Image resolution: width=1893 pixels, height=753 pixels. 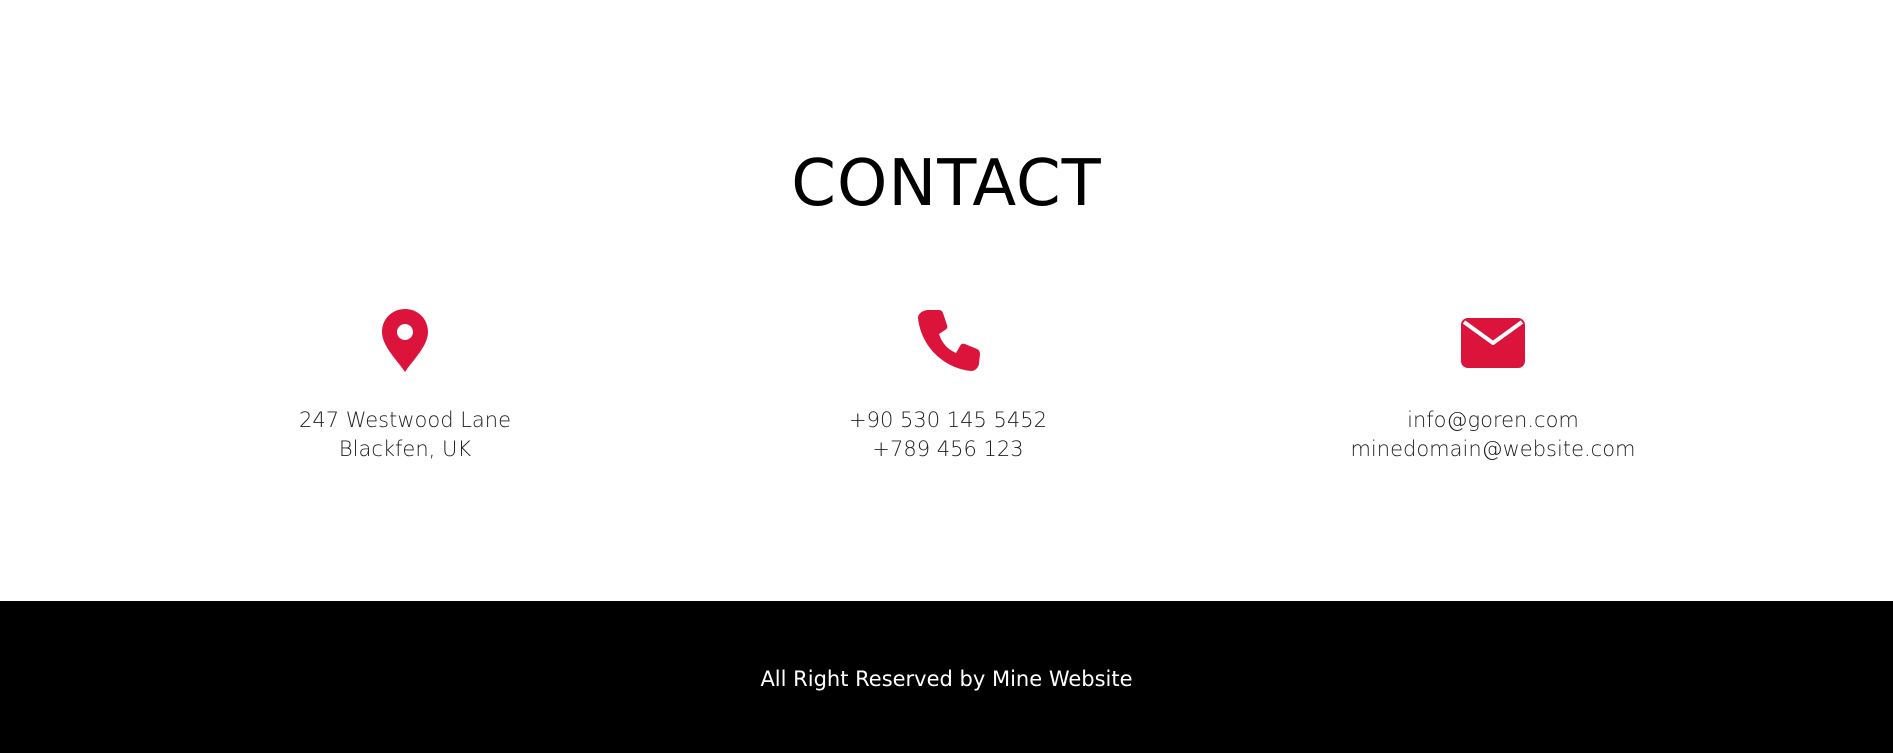 I want to click on phone-line-2: +789 456 123, so click(x=948, y=449).